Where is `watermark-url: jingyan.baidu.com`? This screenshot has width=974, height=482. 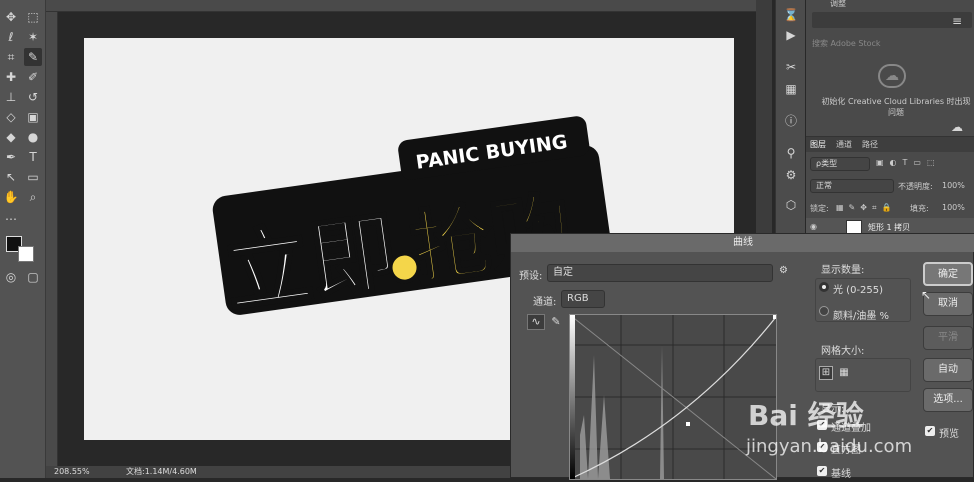
watermark-url: jingyan.baidu.com is located at coordinates (829, 446).